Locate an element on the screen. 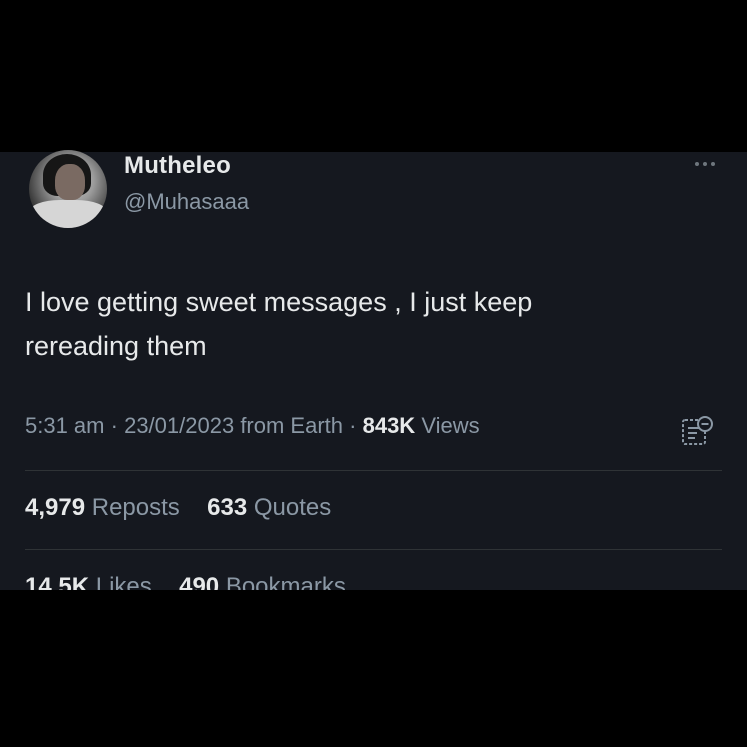 The image size is (747, 747). reposts-label: Reposts is located at coordinates (136, 507).